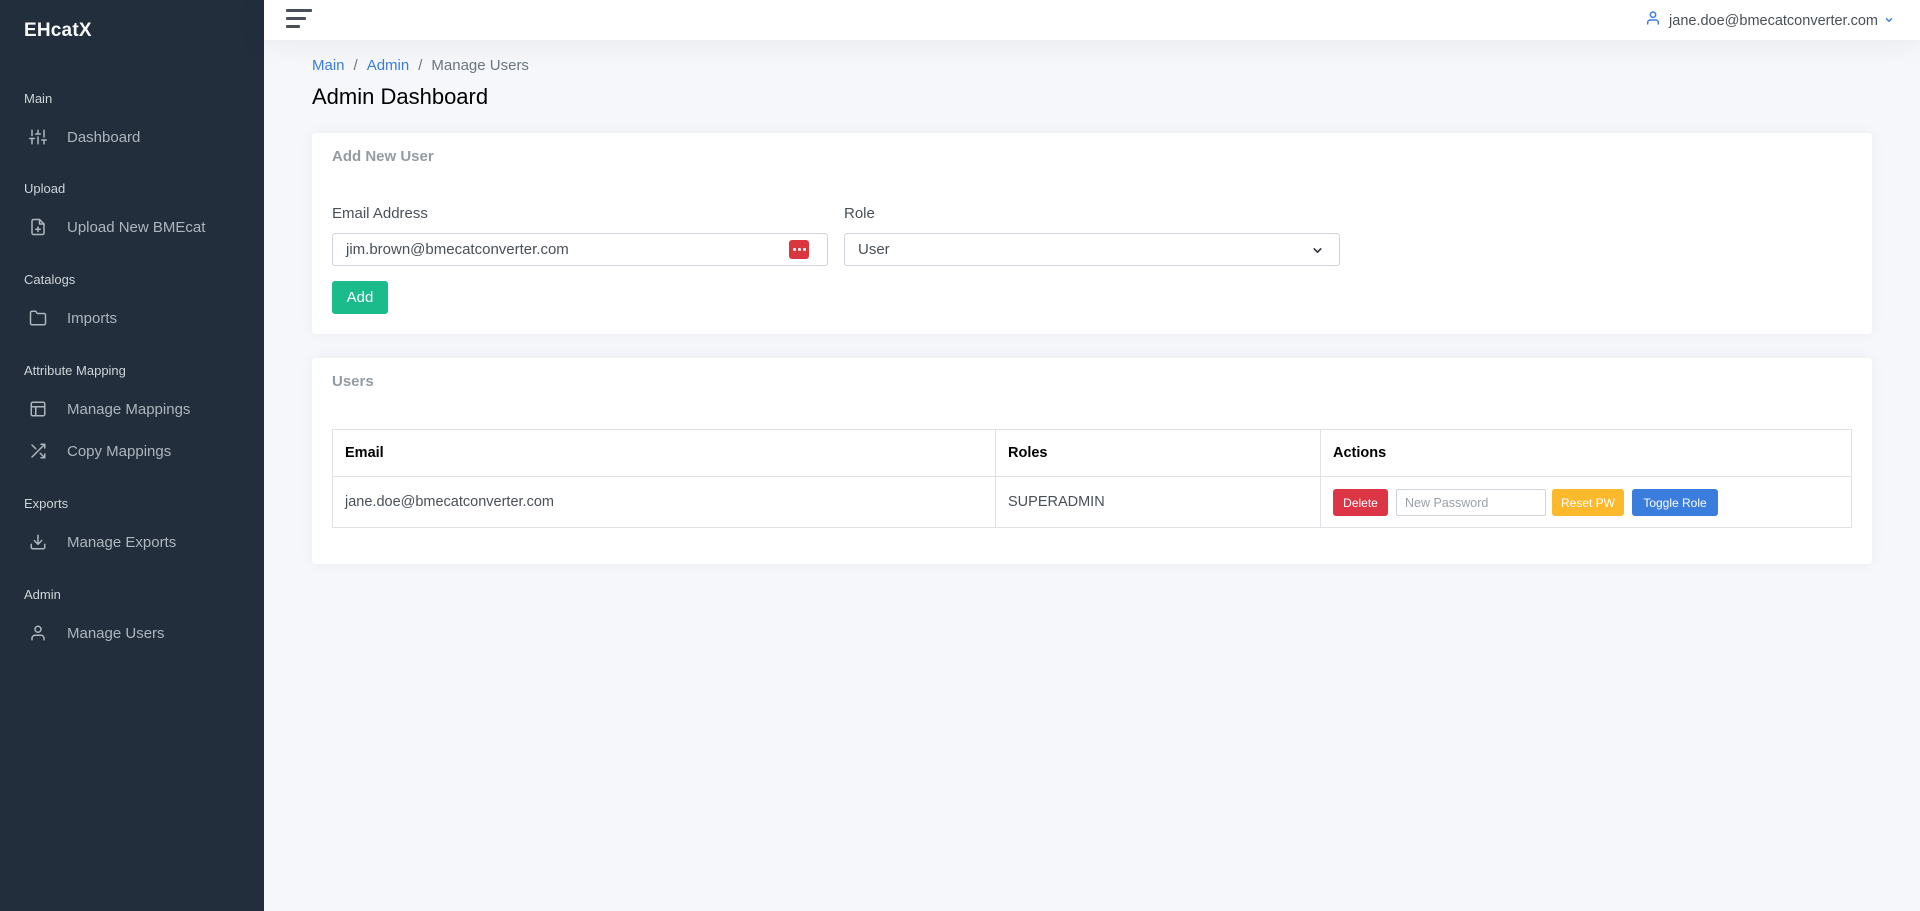 Image resolution: width=1920 pixels, height=911 pixels. Describe the element at coordinates (799, 249) in the screenshot. I see `password-manager-icon` at that location.